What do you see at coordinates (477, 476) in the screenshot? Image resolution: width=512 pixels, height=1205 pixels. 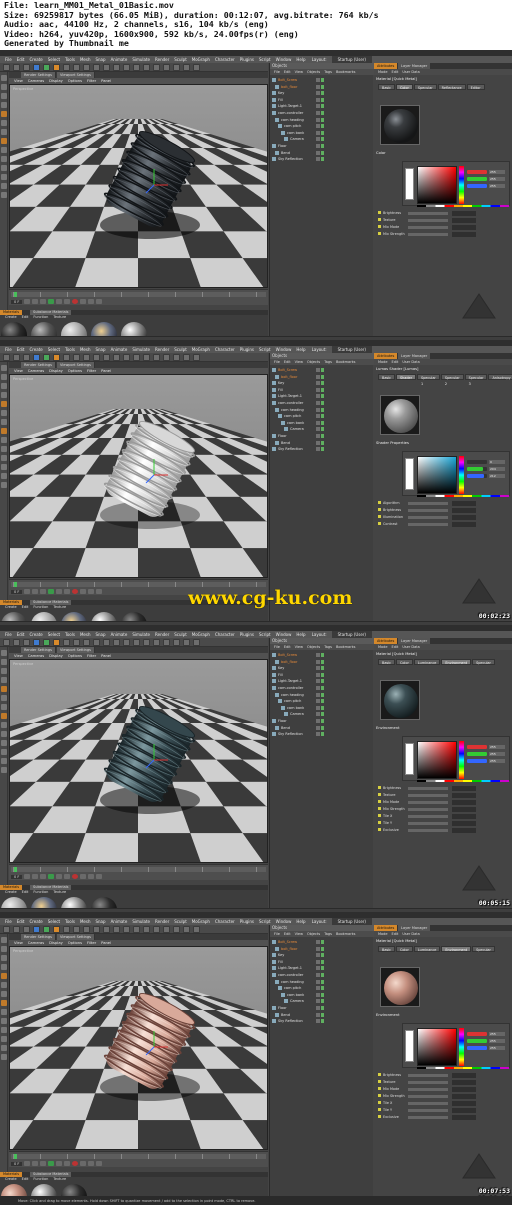 I see `slider-track` at bounding box center [477, 476].